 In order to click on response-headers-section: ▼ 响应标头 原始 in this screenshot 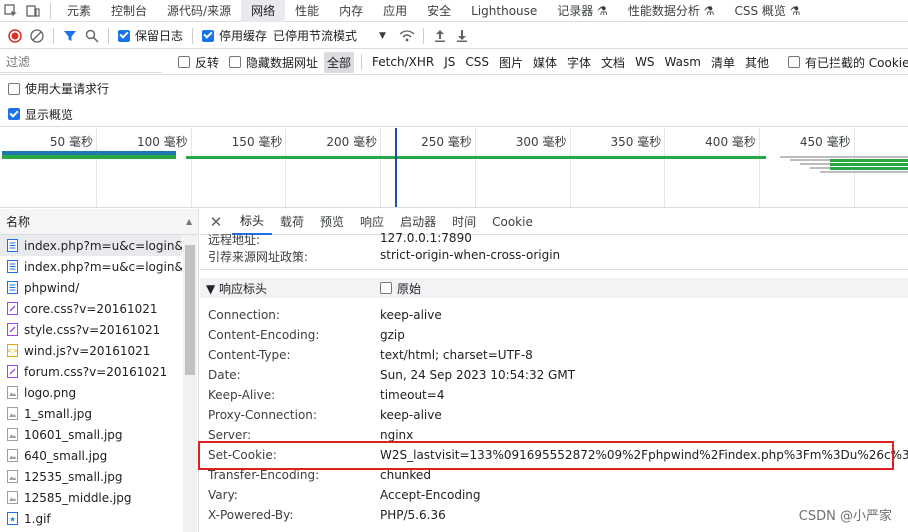, I will do `click(554, 288)`.